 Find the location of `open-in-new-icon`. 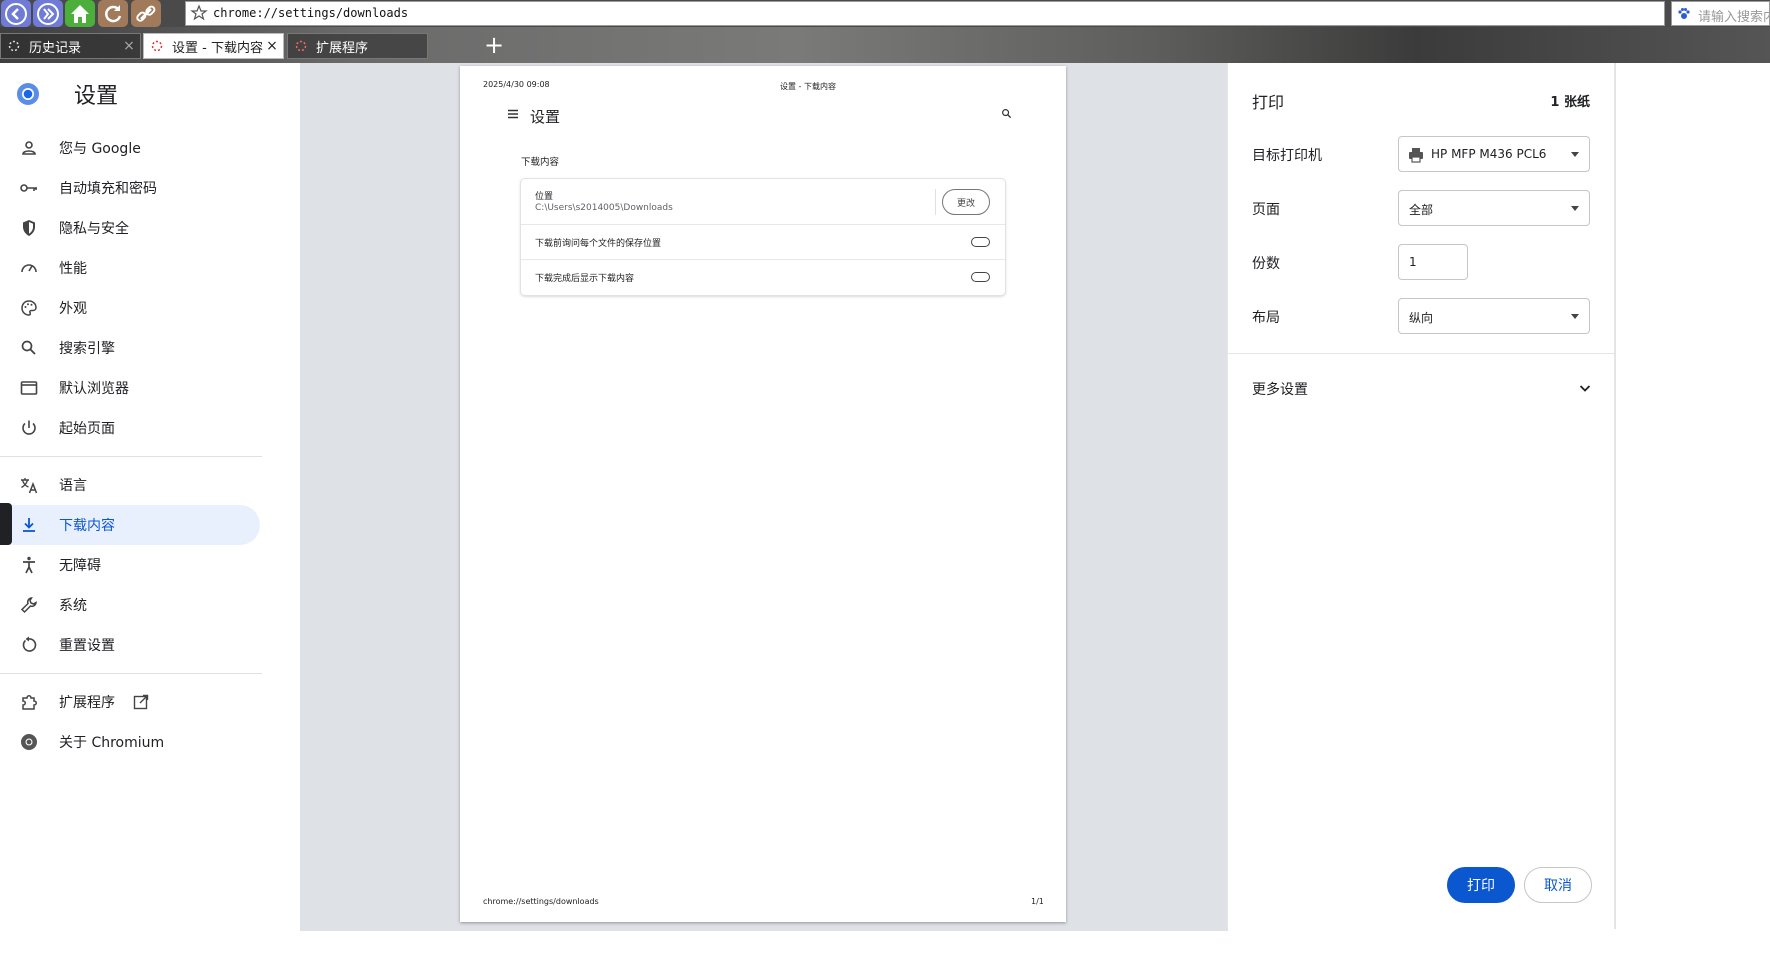

open-in-new-icon is located at coordinates (141, 702).